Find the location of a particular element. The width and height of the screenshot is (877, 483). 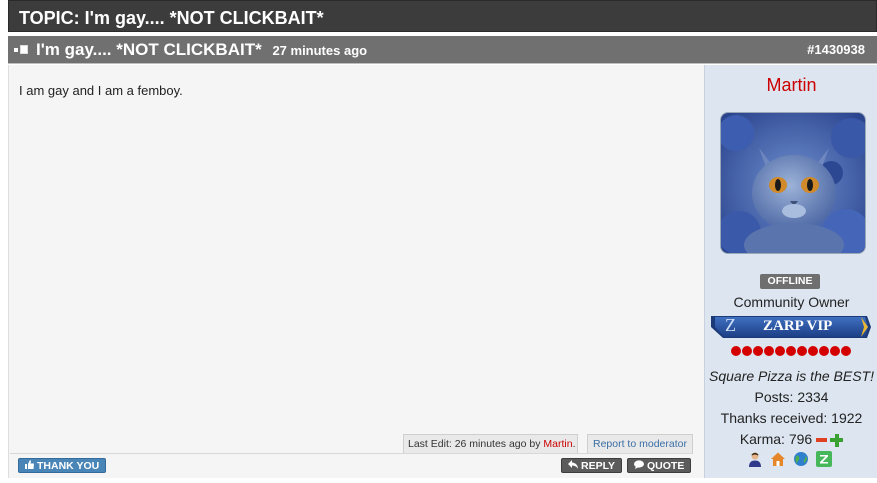

author-karma: Karma: 796 is located at coordinates (791, 439).